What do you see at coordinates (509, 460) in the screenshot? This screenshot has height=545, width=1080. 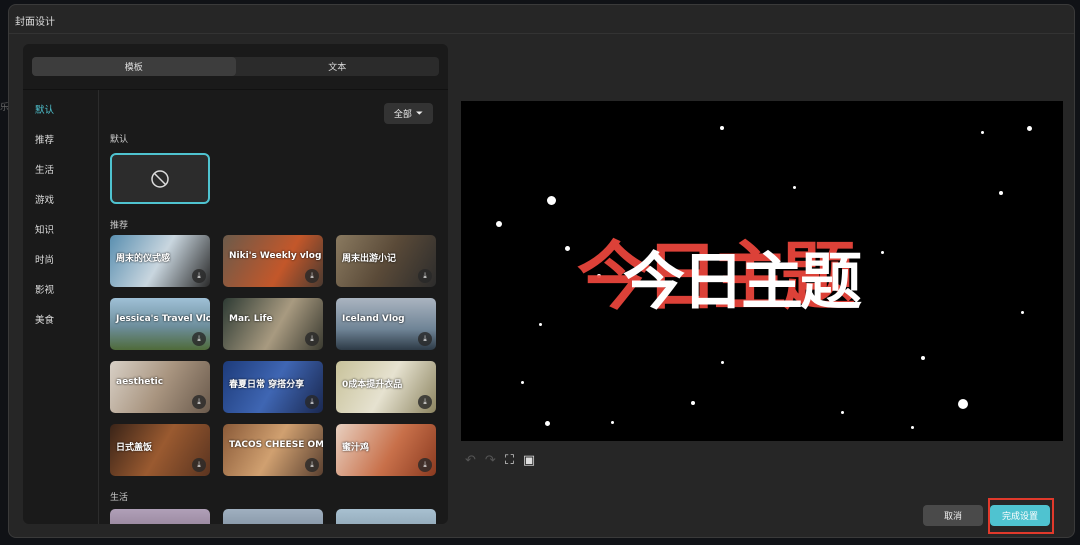 I see `crop-icon: ⛶` at bounding box center [509, 460].